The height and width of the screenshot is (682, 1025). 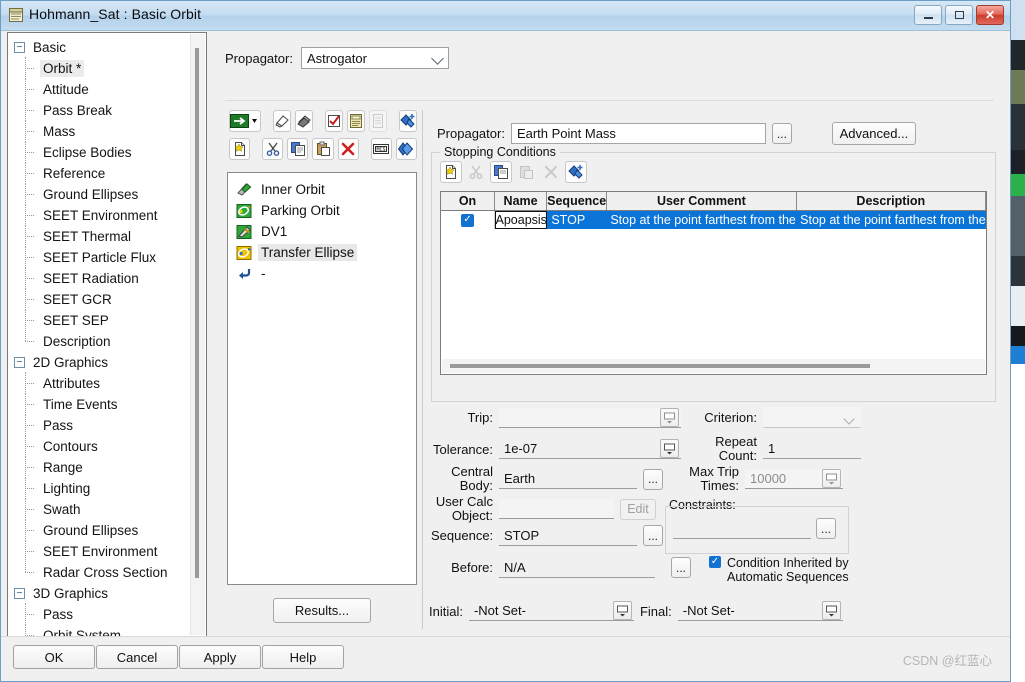 What do you see at coordinates (326, 252) in the screenshot?
I see `list-item: Transfer Ellipse` at bounding box center [326, 252].